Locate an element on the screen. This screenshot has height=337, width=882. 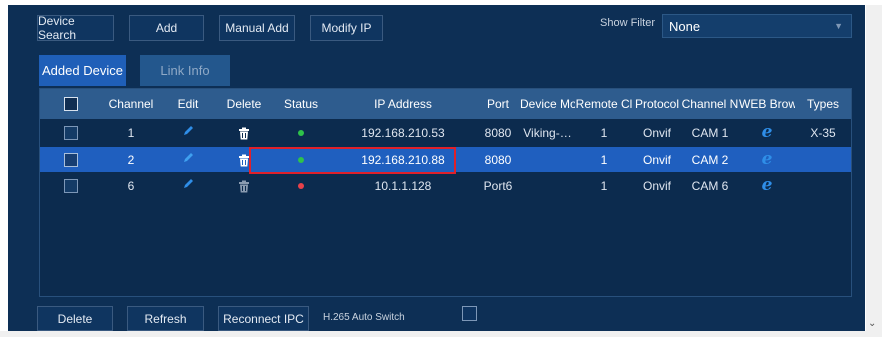
port-cell: Port6 is located at coordinates (498, 185).